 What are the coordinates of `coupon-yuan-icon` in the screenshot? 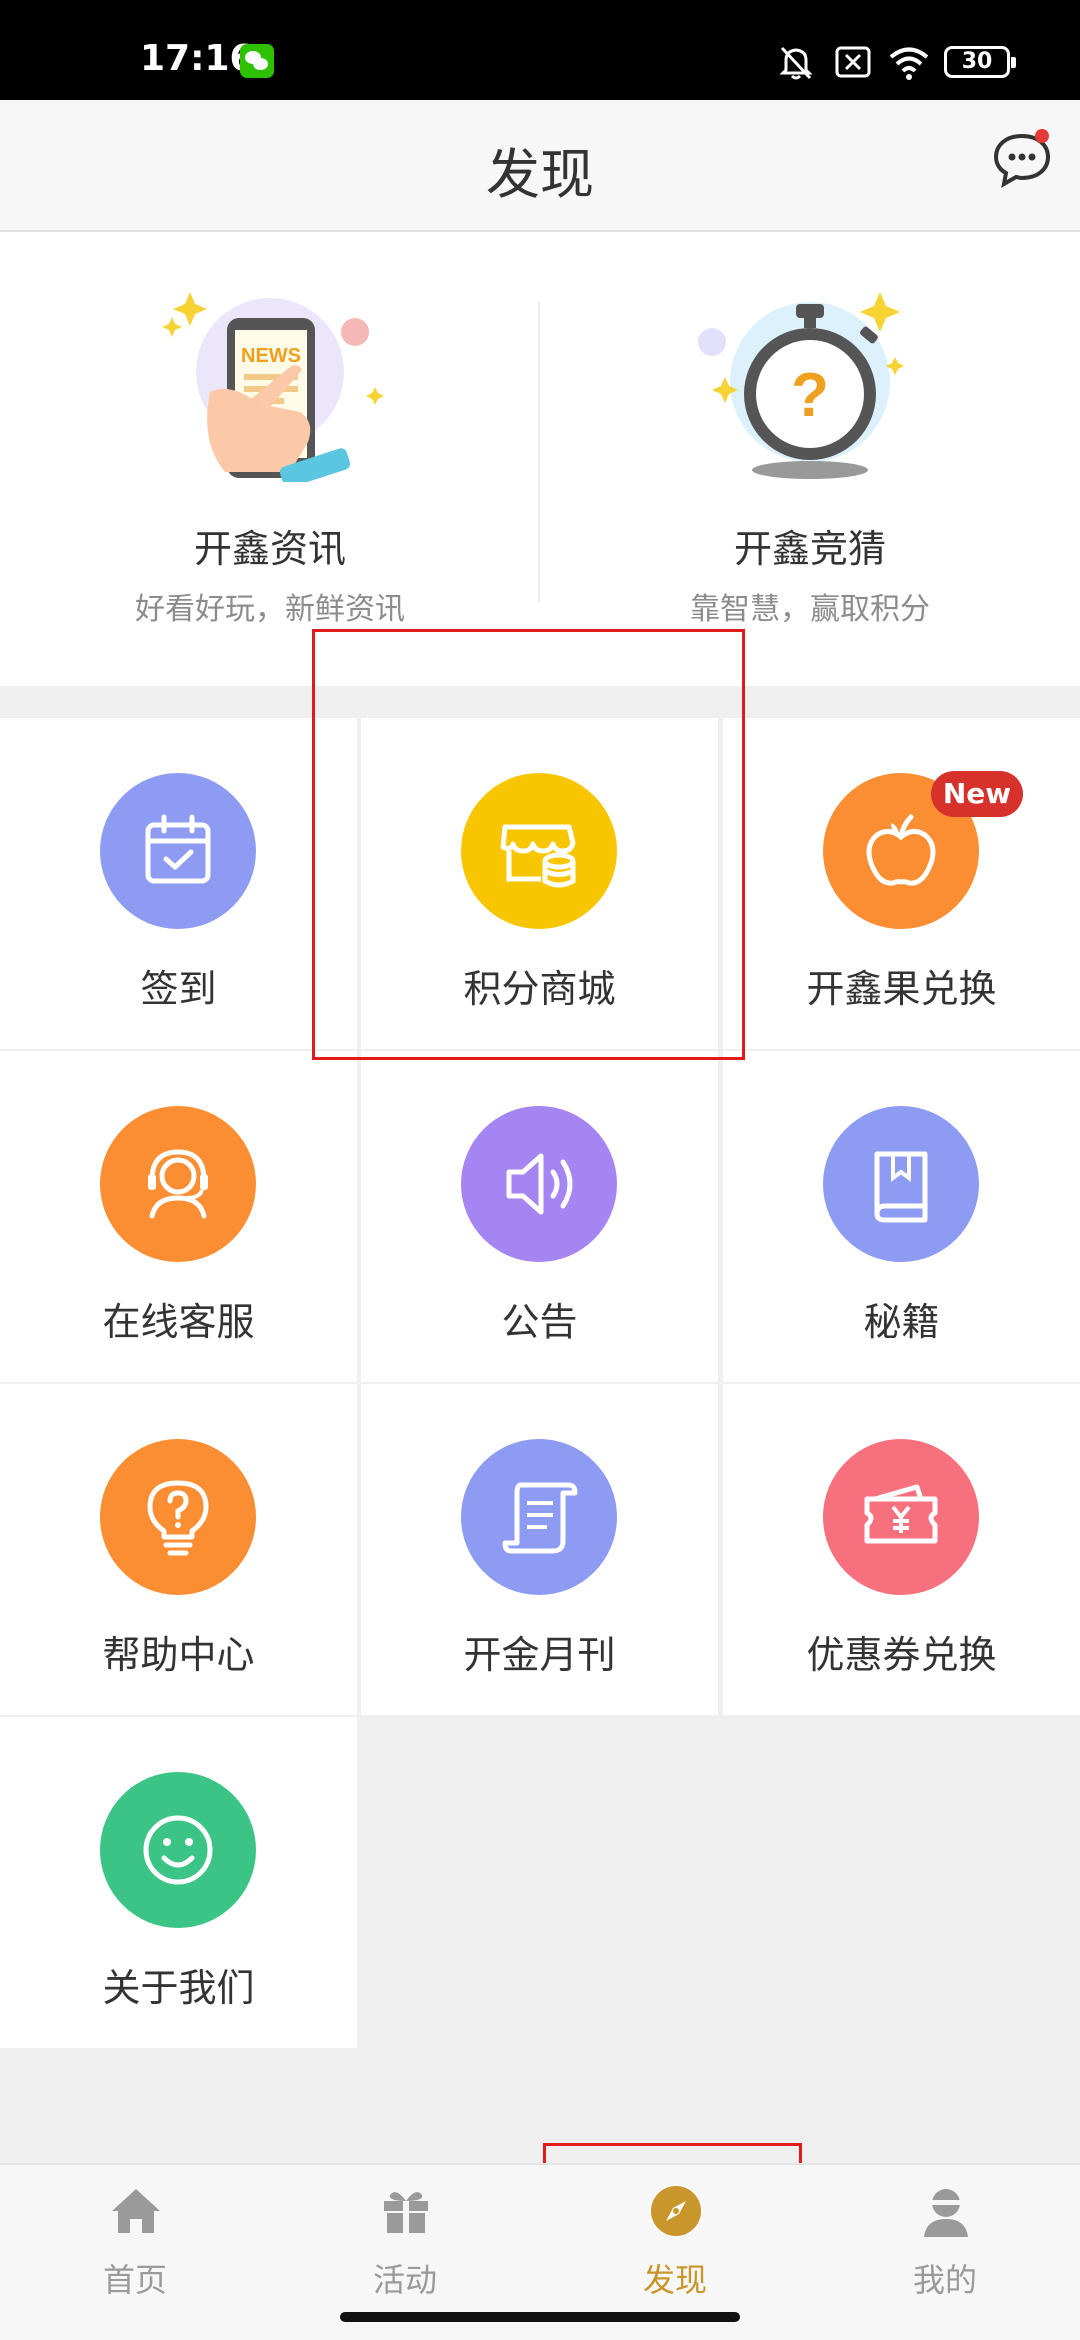 It's located at (901, 1514).